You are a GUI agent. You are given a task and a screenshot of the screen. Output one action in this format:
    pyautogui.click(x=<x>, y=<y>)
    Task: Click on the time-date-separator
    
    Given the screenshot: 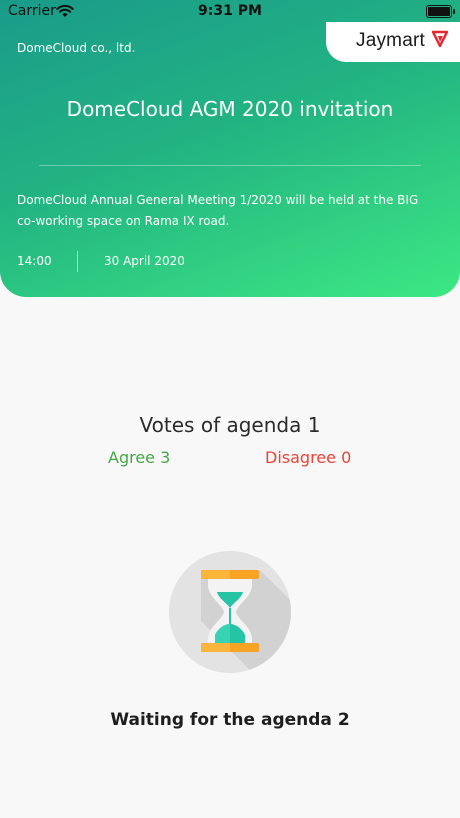 What is the action you would take?
    pyautogui.click(x=77, y=261)
    